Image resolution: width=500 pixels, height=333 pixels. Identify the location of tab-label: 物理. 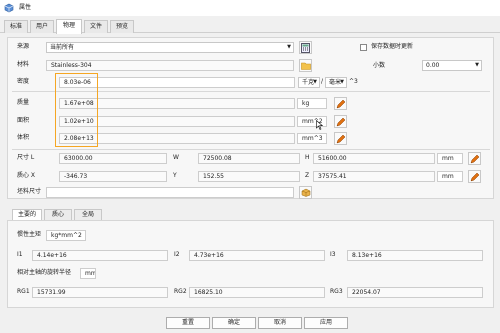
(68, 25).